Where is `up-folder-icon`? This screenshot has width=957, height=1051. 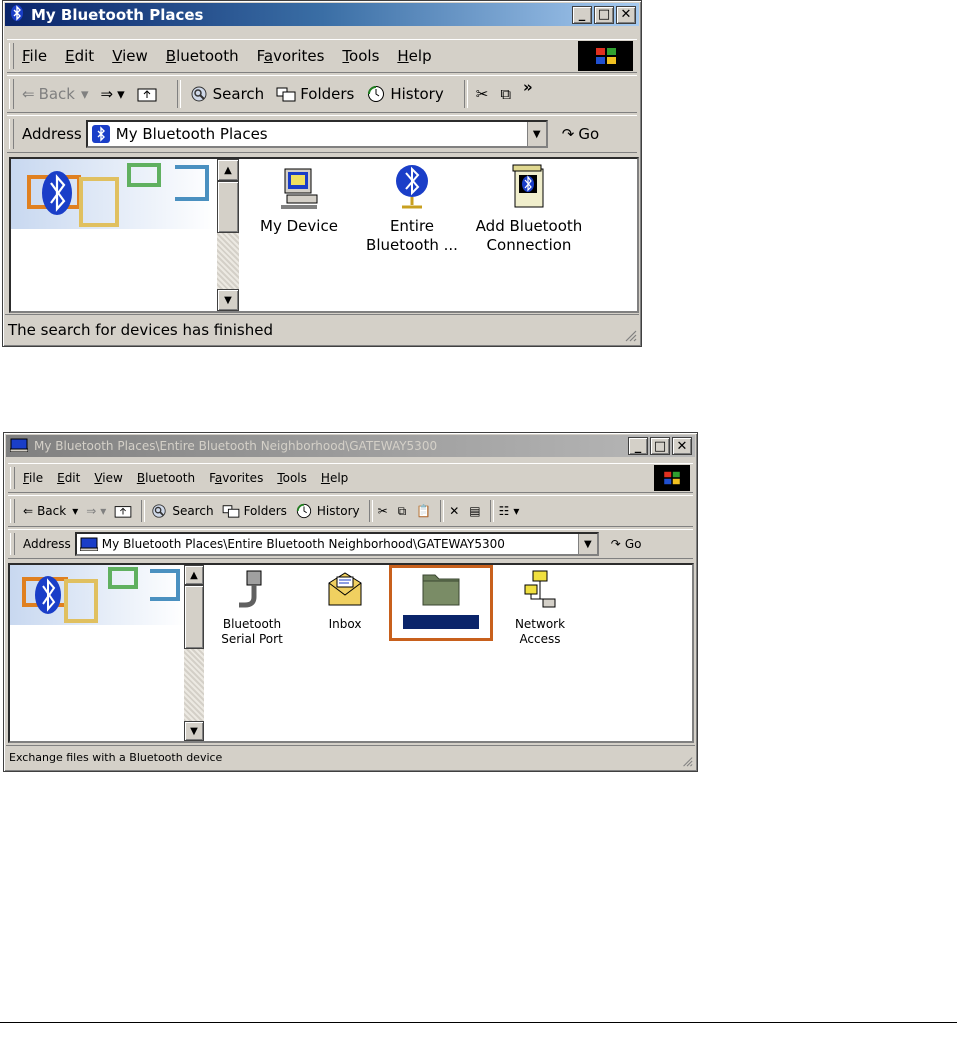 up-folder-icon is located at coordinates (147, 95).